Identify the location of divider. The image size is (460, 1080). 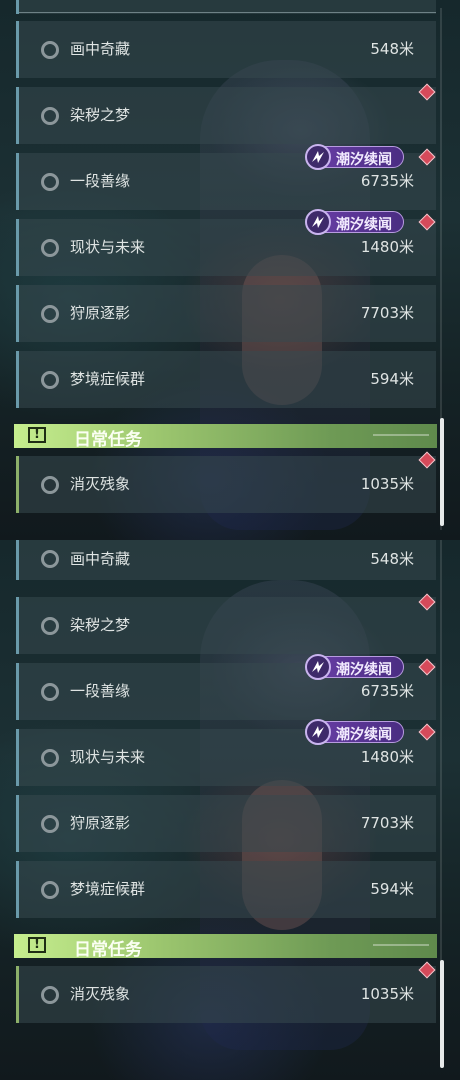
(227, 12).